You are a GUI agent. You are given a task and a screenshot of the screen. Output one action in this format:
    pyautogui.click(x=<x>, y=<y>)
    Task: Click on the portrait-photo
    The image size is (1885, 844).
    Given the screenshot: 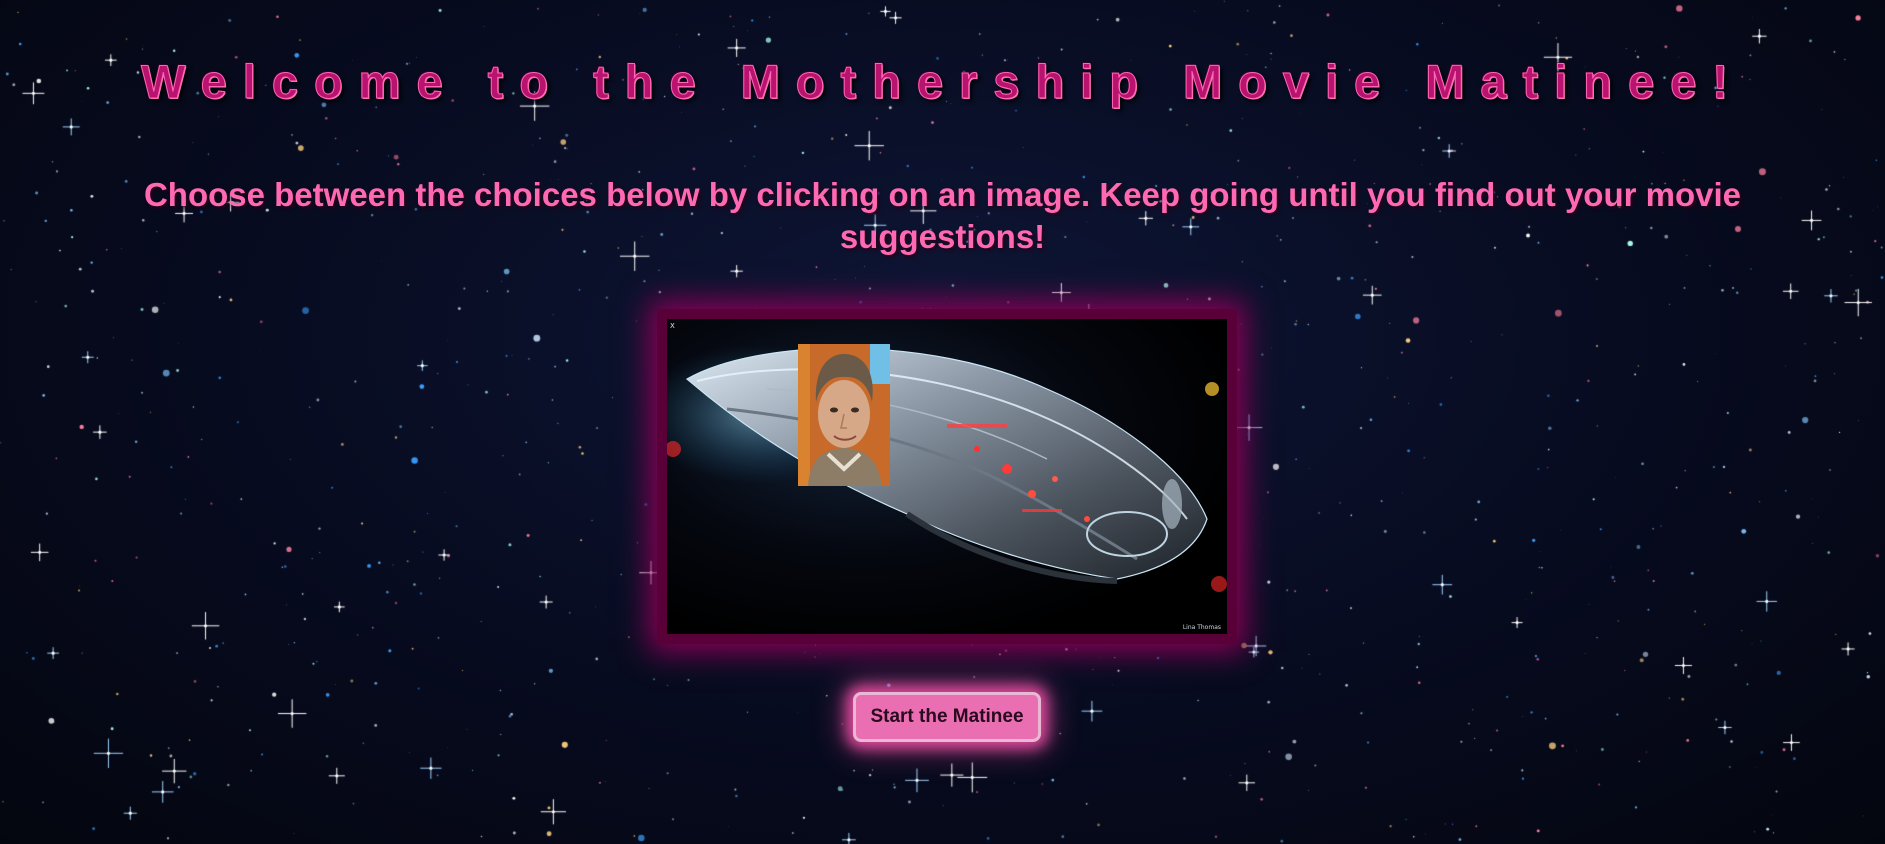 What is the action you would take?
    pyautogui.click(x=844, y=415)
    